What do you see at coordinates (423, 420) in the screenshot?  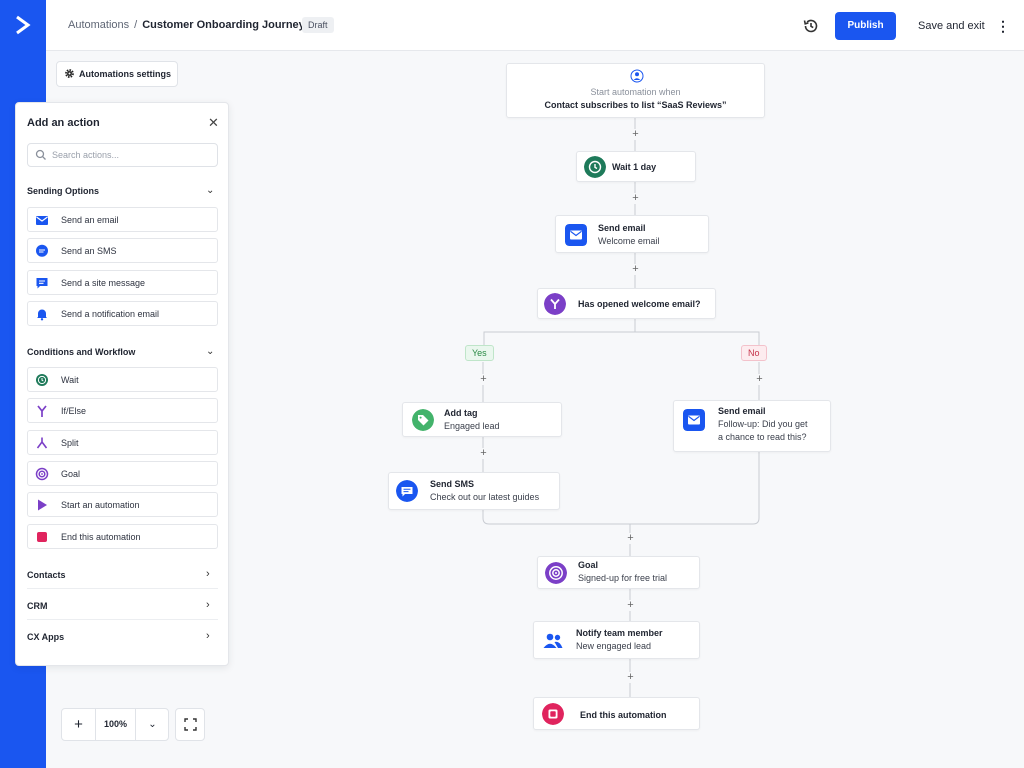 I see `tag-icon` at bounding box center [423, 420].